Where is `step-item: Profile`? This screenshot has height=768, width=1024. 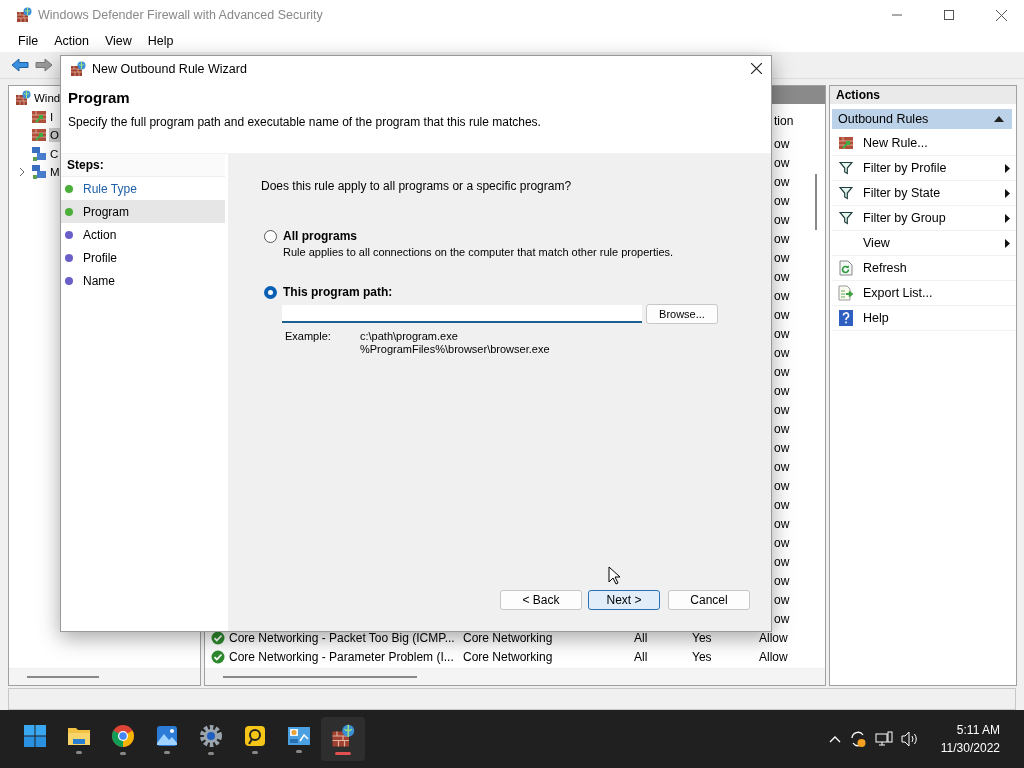 step-item: Profile is located at coordinates (143, 257).